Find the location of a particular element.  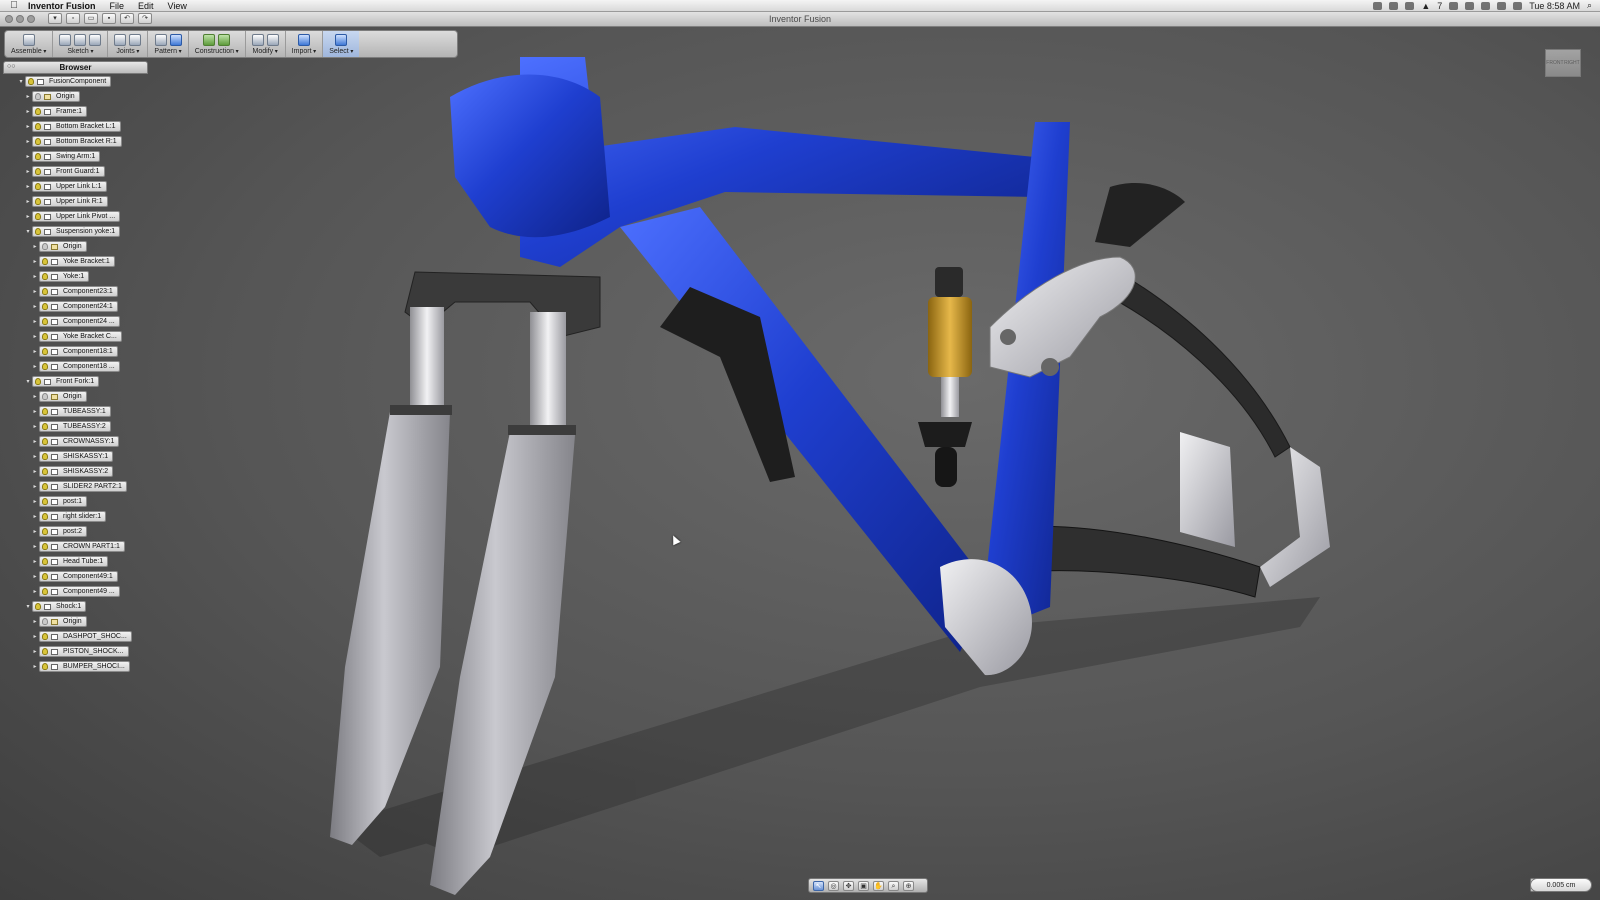

browser-item: ▸ TUBEASSY:2 is located at coordinates (71, 426).